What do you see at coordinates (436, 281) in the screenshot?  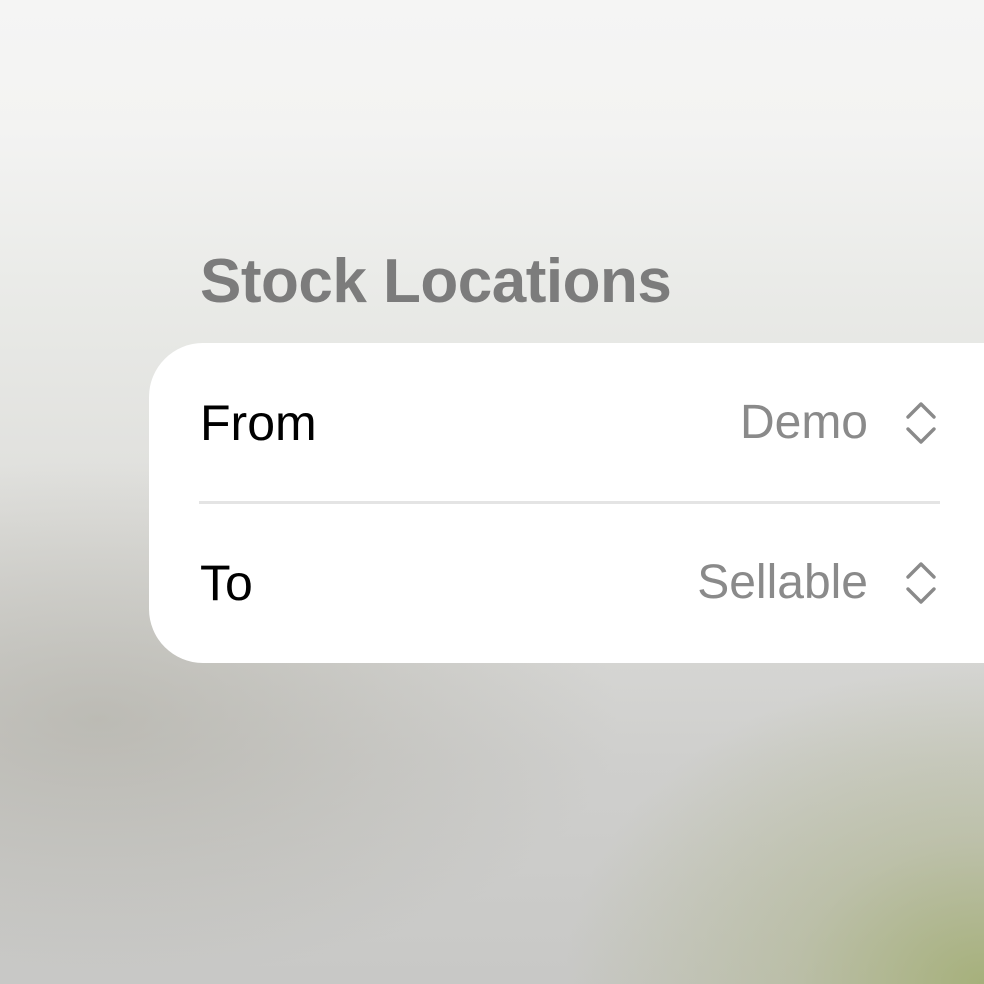 I see `section-title: Stock Locations` at bounding box center [436, 281].